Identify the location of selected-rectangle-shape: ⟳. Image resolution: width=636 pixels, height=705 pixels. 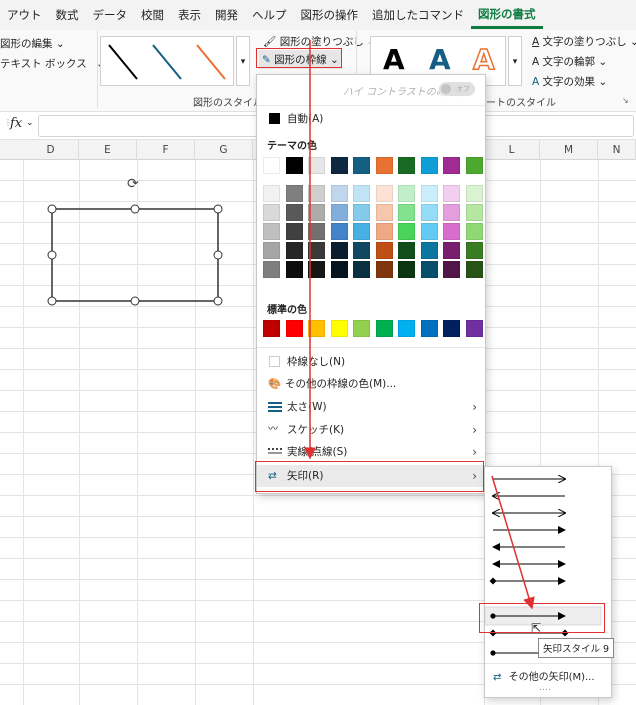
(140, 240).